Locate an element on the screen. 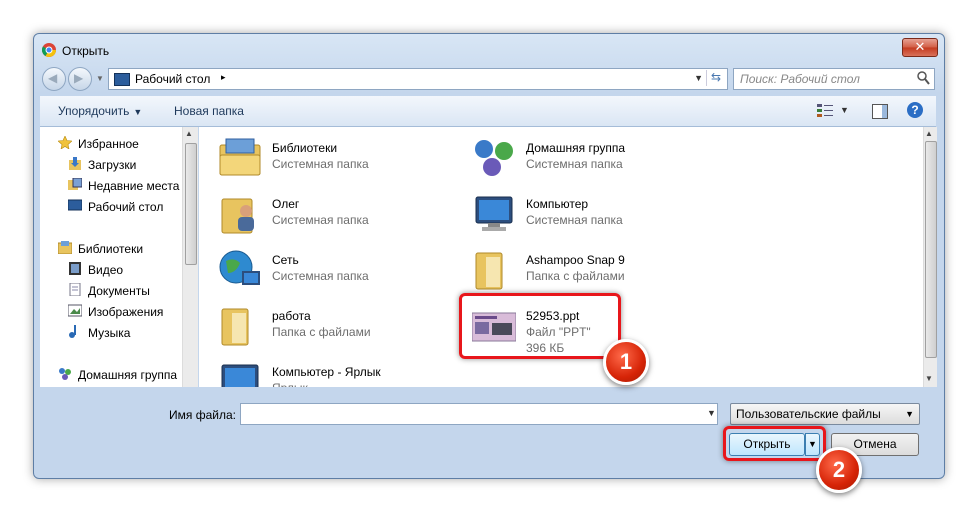 This screenshot has height=509, width=976. search-box: Поиск: Рабочий стол is located at coordinates (834, 79).